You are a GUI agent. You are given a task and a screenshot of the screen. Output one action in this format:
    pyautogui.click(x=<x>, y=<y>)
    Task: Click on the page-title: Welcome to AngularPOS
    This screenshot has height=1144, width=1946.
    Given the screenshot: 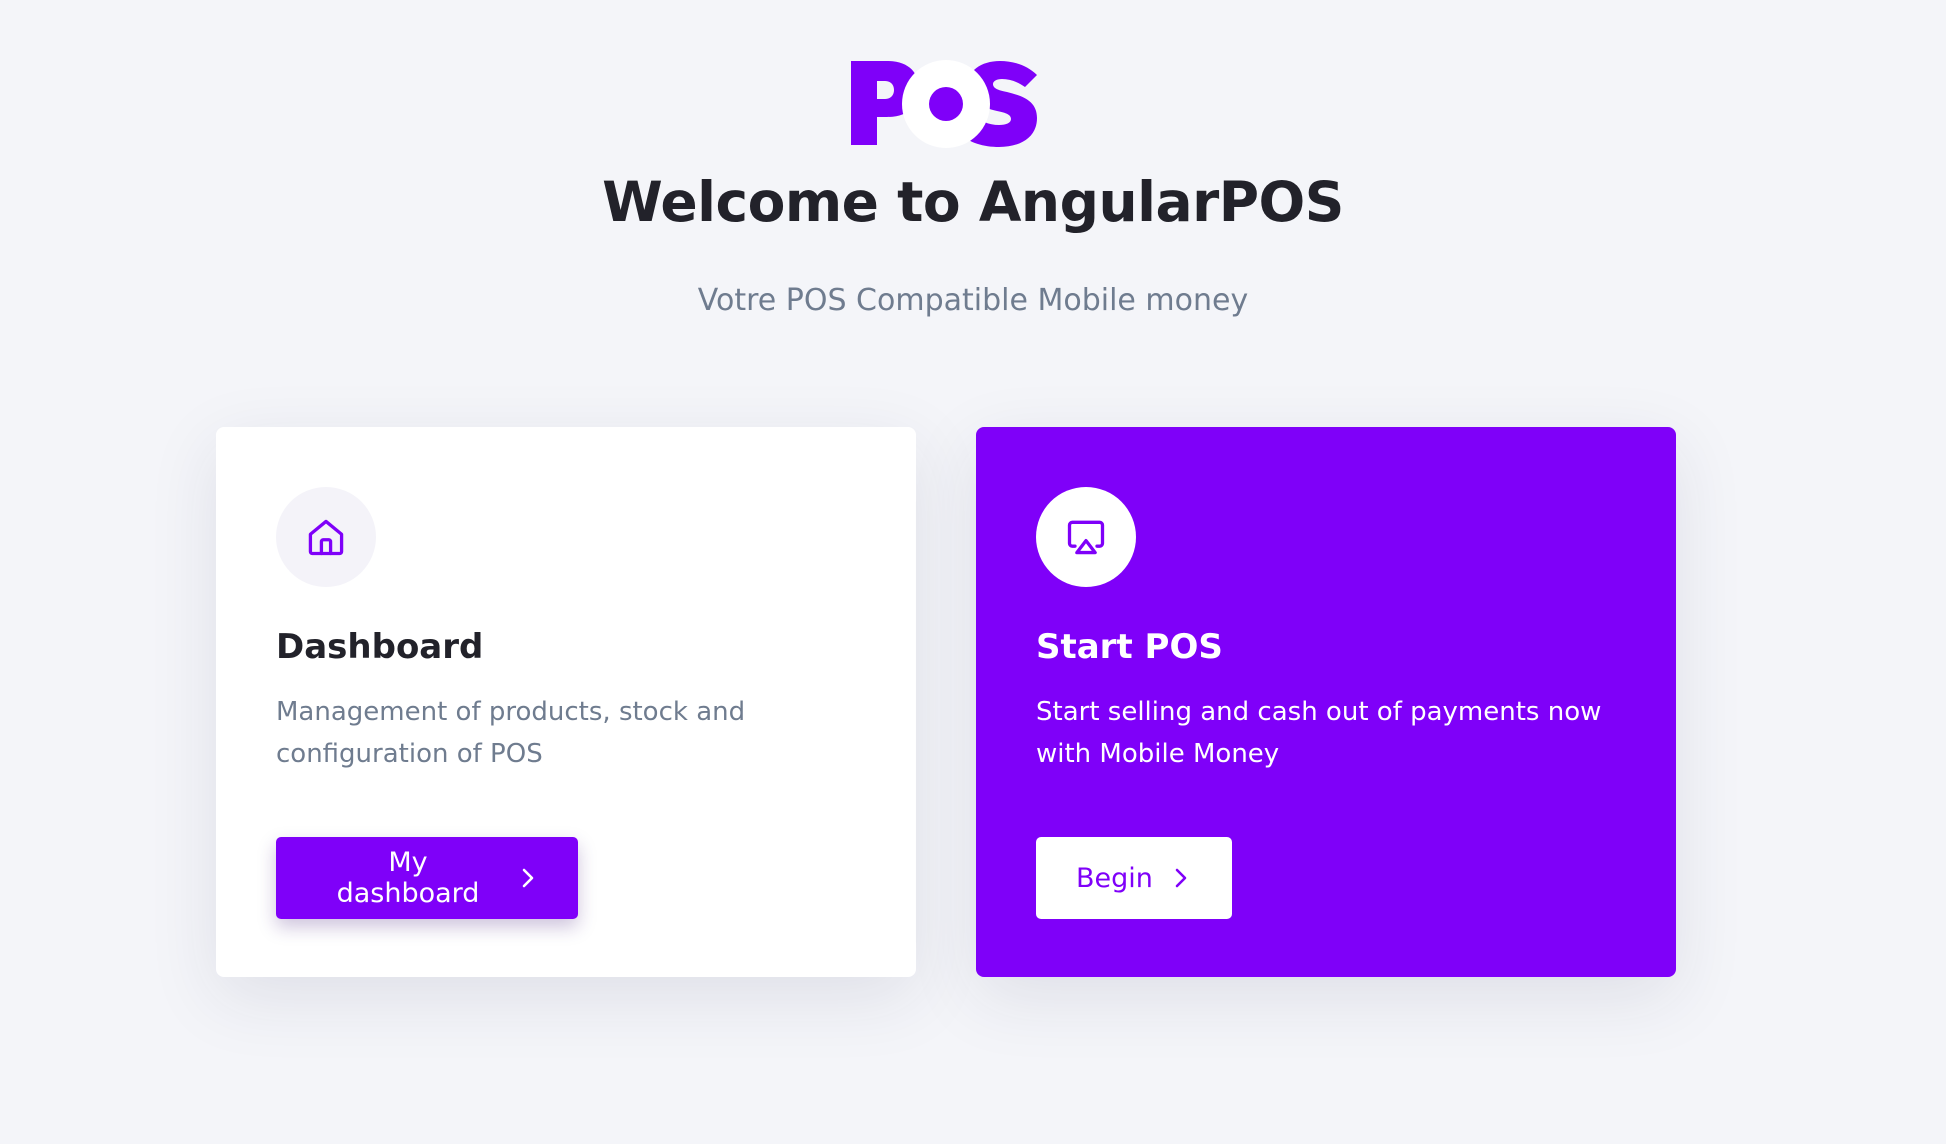 What is the action you would take?
    pyautogui.click(x=973, y=202)
    